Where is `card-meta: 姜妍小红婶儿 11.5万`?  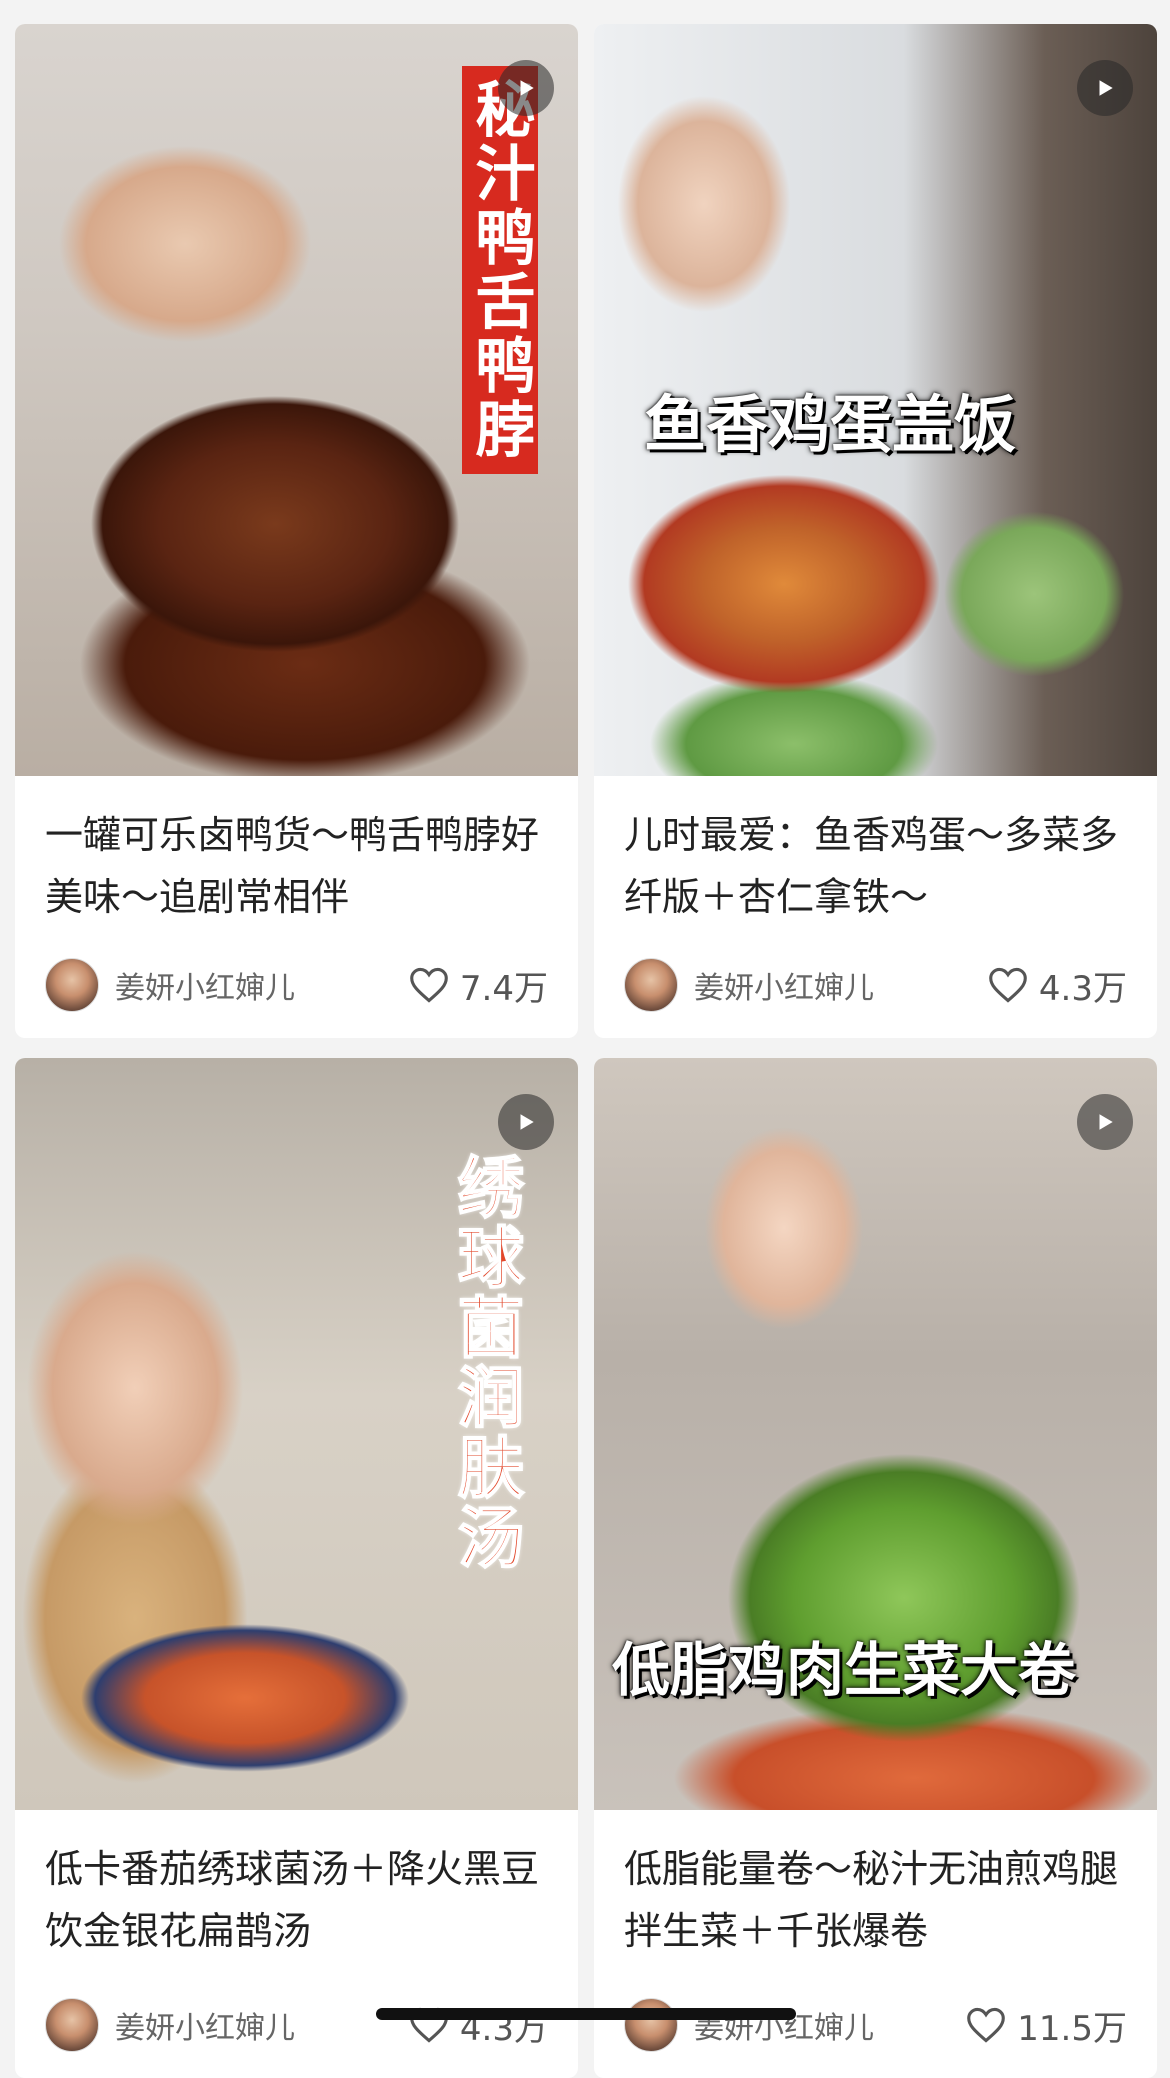
card-meta: 姜妍小红婶儿 11.5万 is located at coordinates (875, 2025).